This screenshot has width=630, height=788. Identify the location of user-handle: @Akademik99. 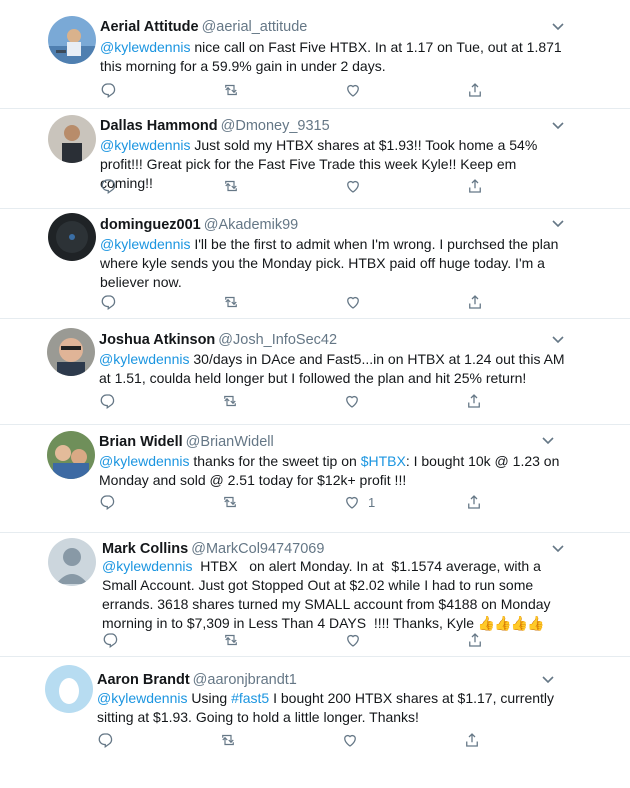
(251, 225).